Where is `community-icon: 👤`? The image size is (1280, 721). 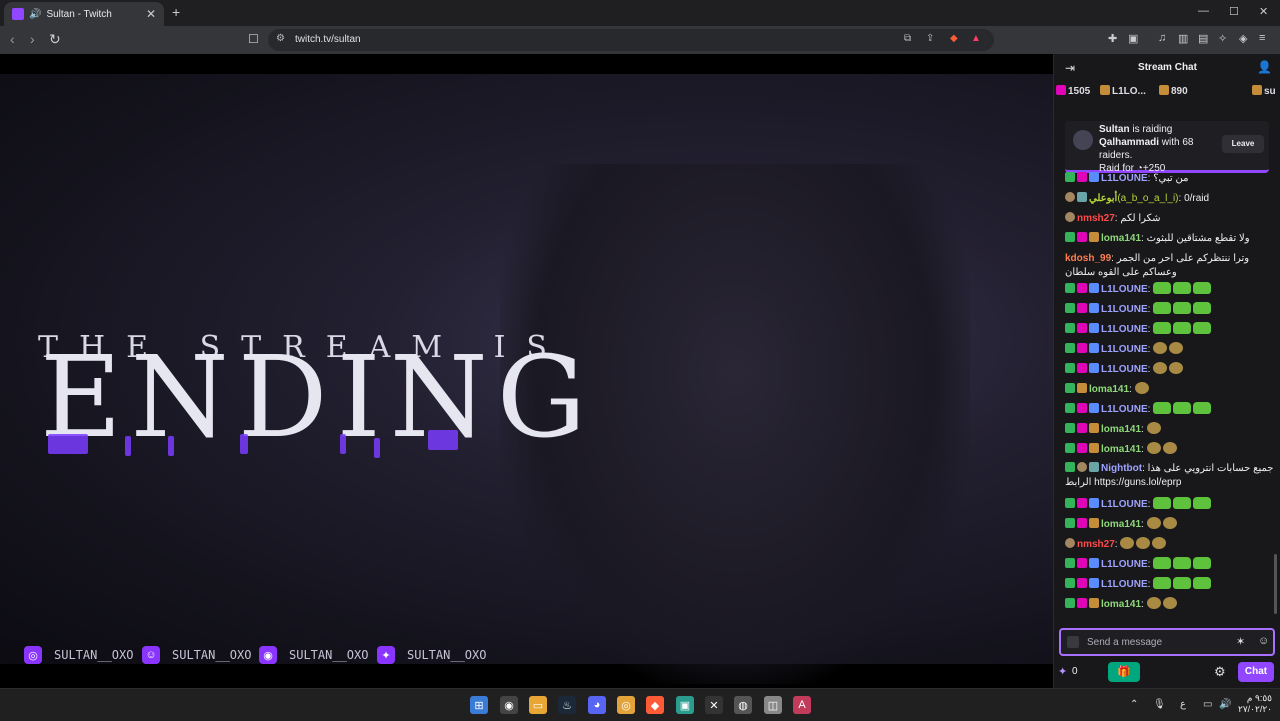
community-icon: 👤 is located at coordinates (1264, 67).